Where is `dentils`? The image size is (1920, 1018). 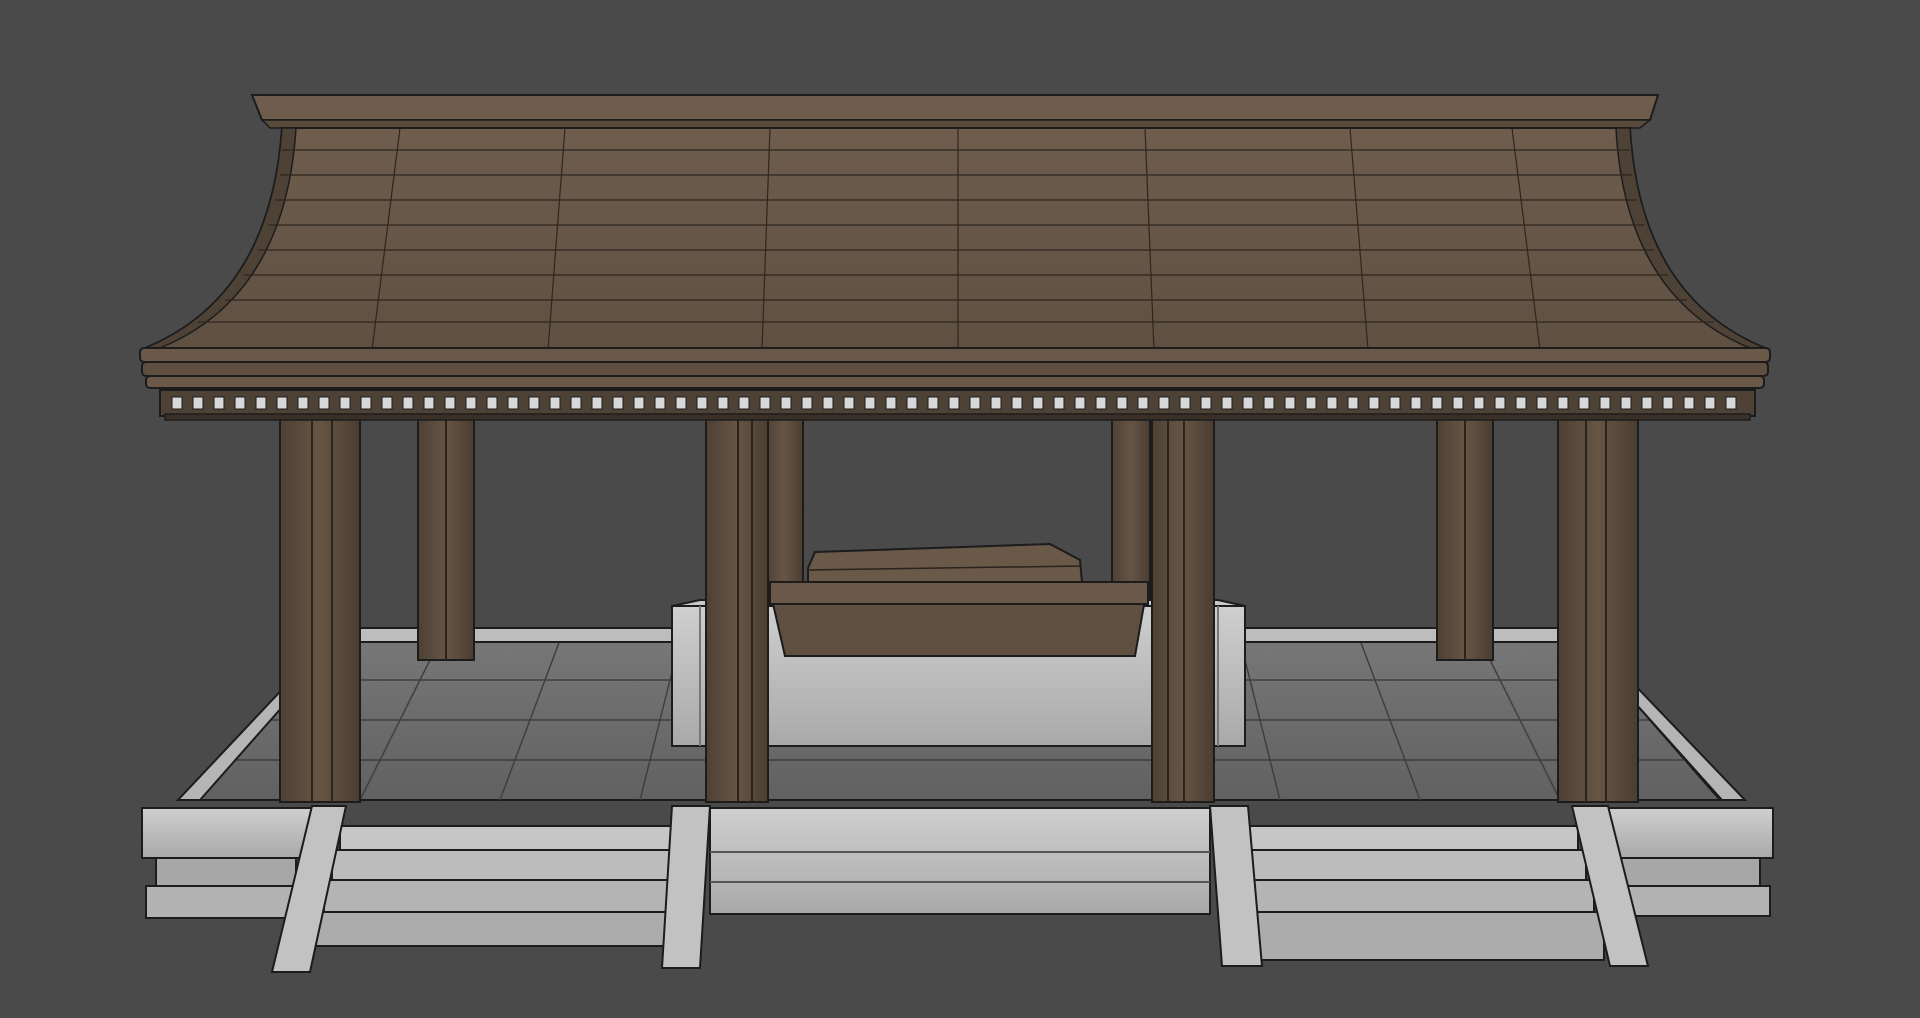
dentils is located at coordinates (954, 403).